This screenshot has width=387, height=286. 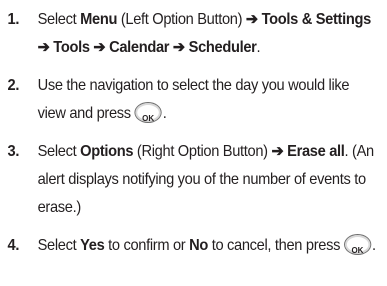 What do you see at coordinates (92, 245) in the screenshot?
I see `yes-label: Yes` at bounding box center [92, 245].